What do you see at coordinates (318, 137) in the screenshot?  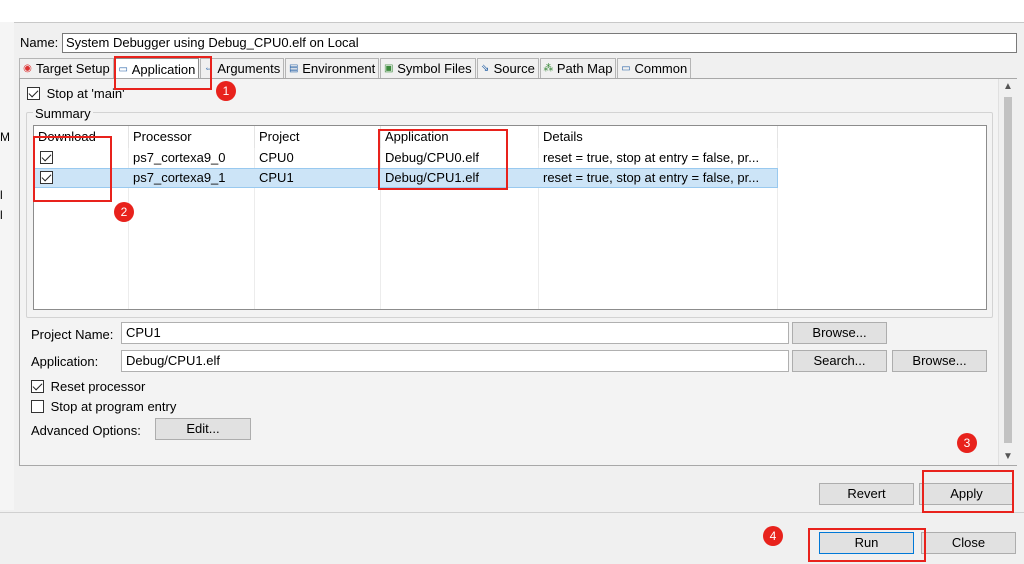 I see `column-header-project: Project` at bounding box center [318, 137].